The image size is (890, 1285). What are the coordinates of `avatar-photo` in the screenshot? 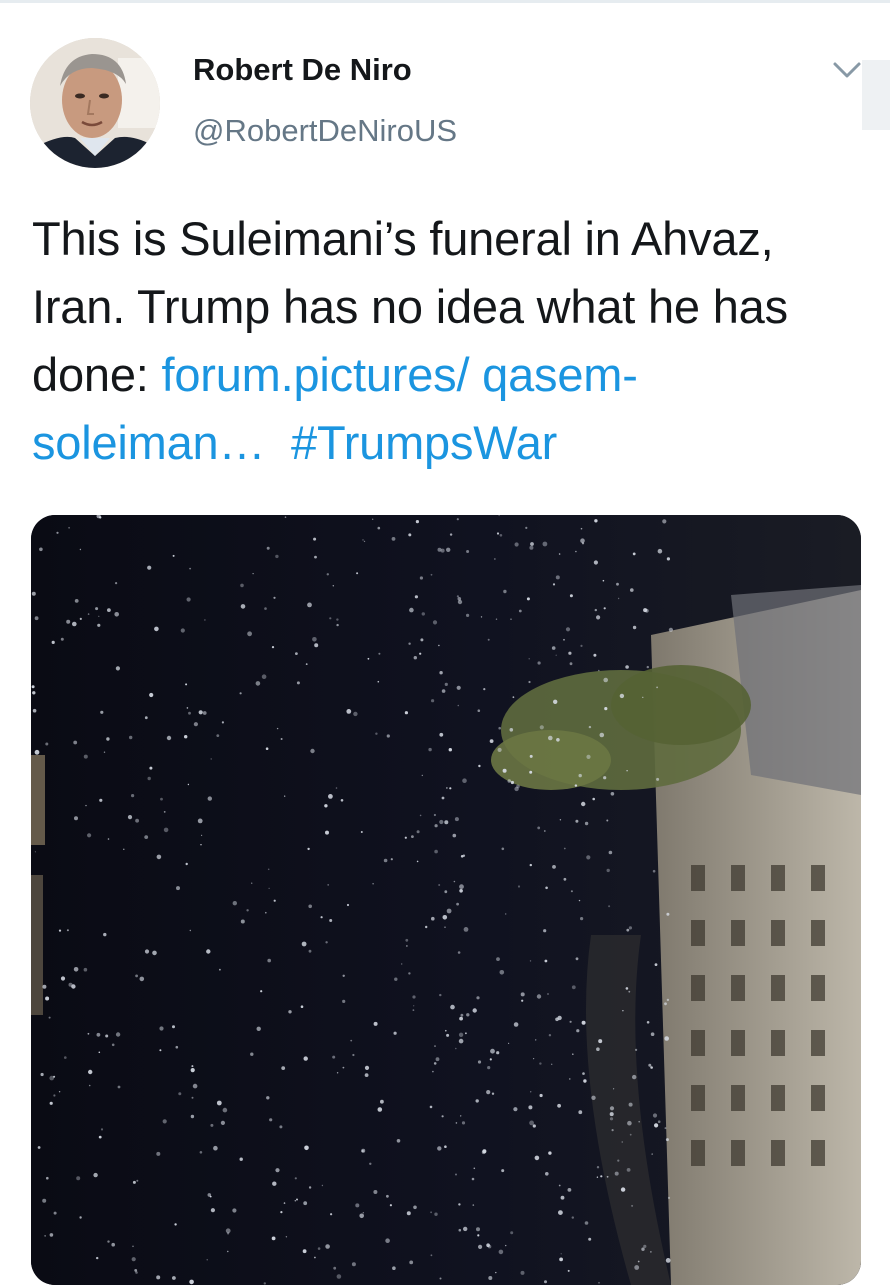 It's located at (95, 103).